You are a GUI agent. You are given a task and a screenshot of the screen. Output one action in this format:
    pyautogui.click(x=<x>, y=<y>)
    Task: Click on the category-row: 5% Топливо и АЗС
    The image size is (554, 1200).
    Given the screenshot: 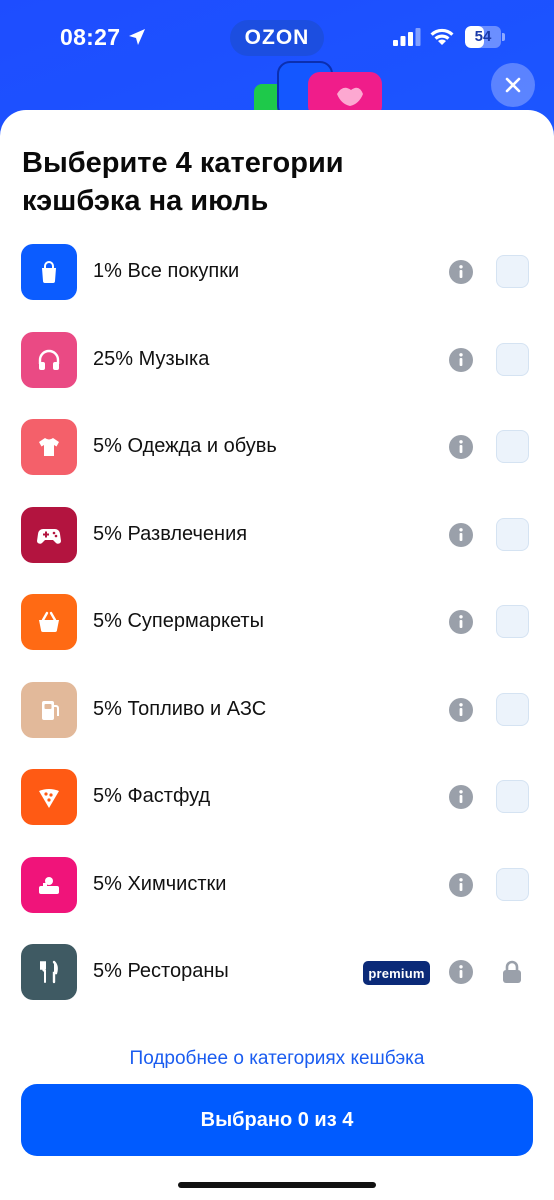 What is the action you would take?
    pyautogui.click(x=277, y=725)
    